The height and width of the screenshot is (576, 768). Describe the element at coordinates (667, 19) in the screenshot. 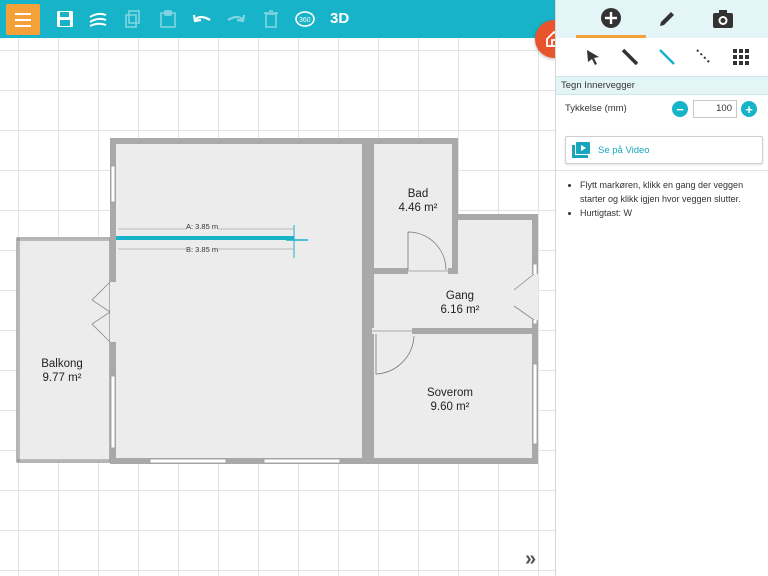

I see `pencil-icon` at that location.